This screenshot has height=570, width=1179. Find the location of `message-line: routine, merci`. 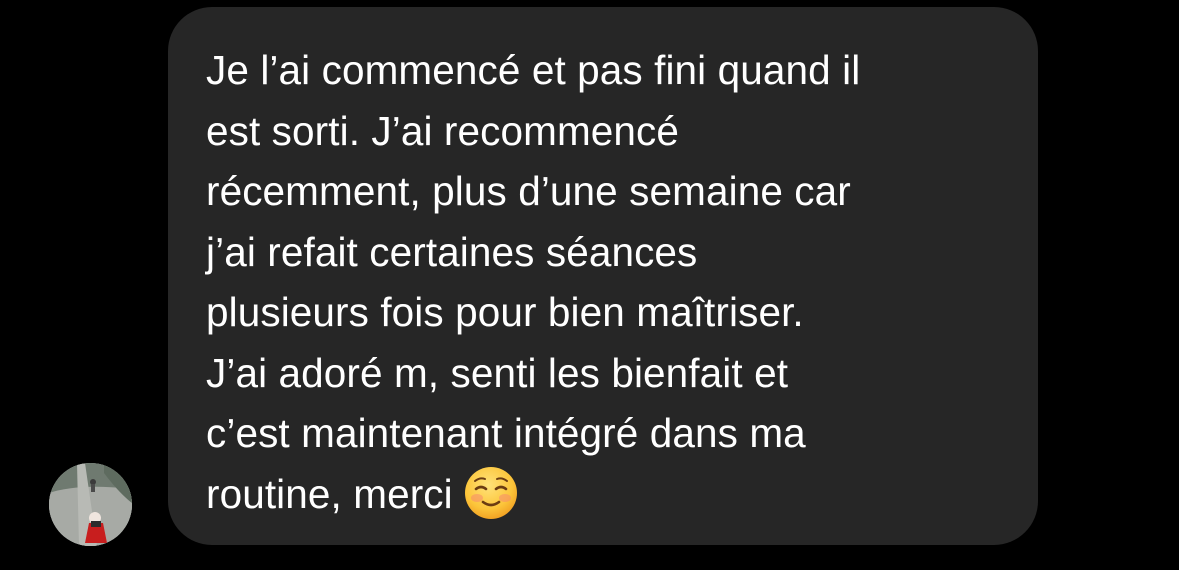

message-line: routine, merci is located at coordinates (329, 493).